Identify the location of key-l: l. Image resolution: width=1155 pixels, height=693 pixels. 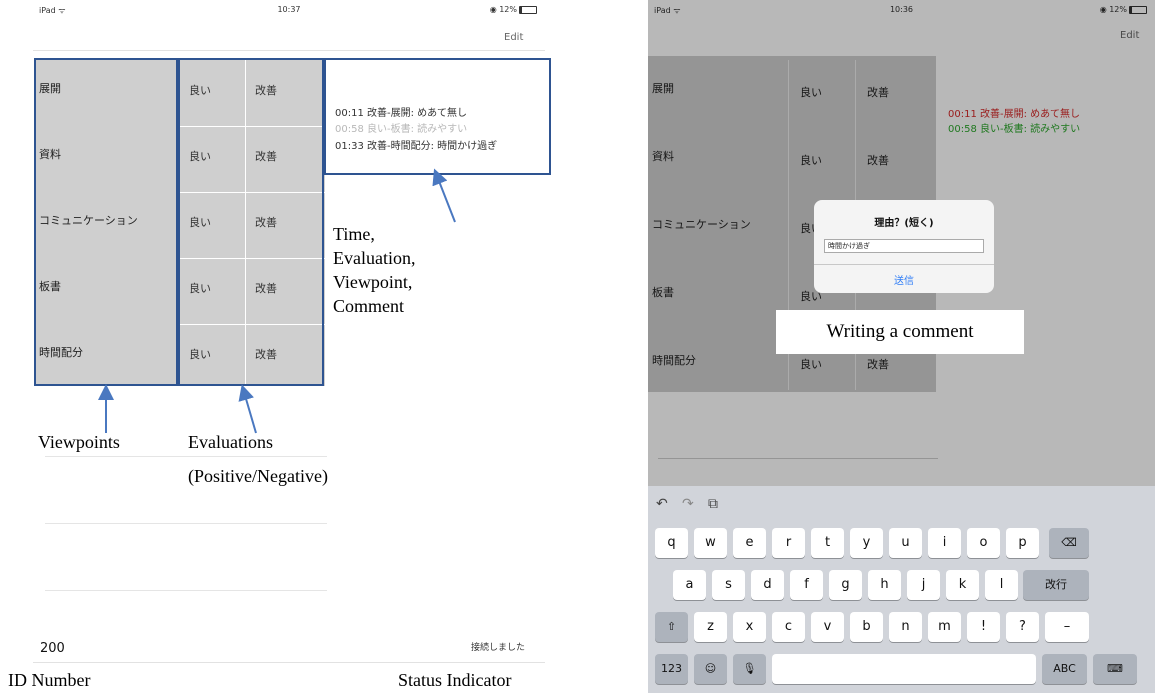
(1001, 585).